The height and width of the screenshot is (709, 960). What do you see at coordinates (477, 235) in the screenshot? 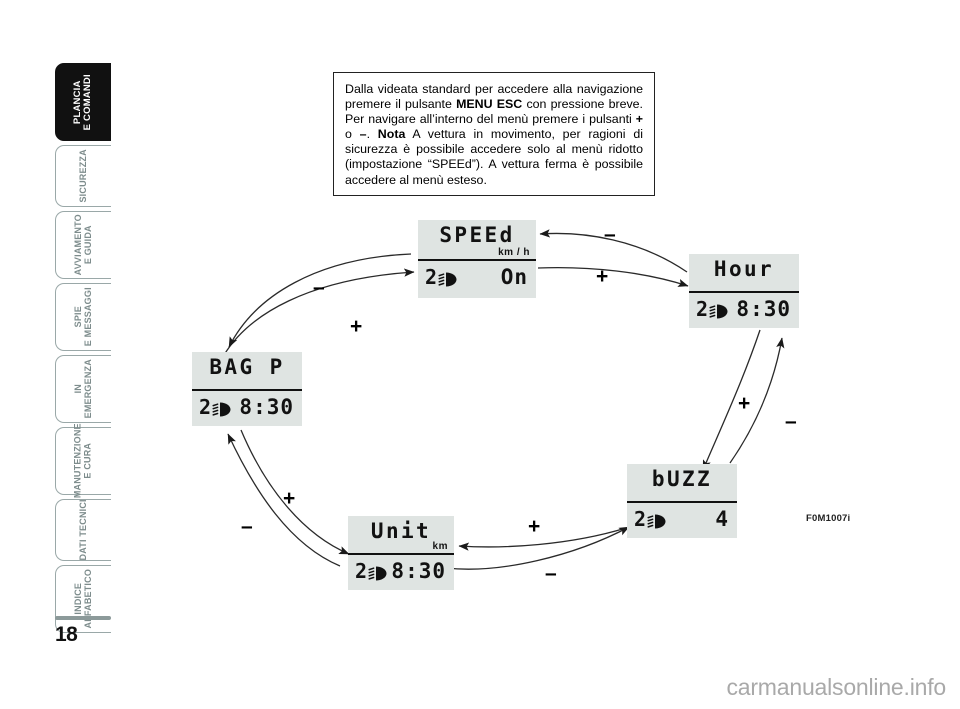
I see `lcd-title: SPEEd` at bounding box center [477, 235].